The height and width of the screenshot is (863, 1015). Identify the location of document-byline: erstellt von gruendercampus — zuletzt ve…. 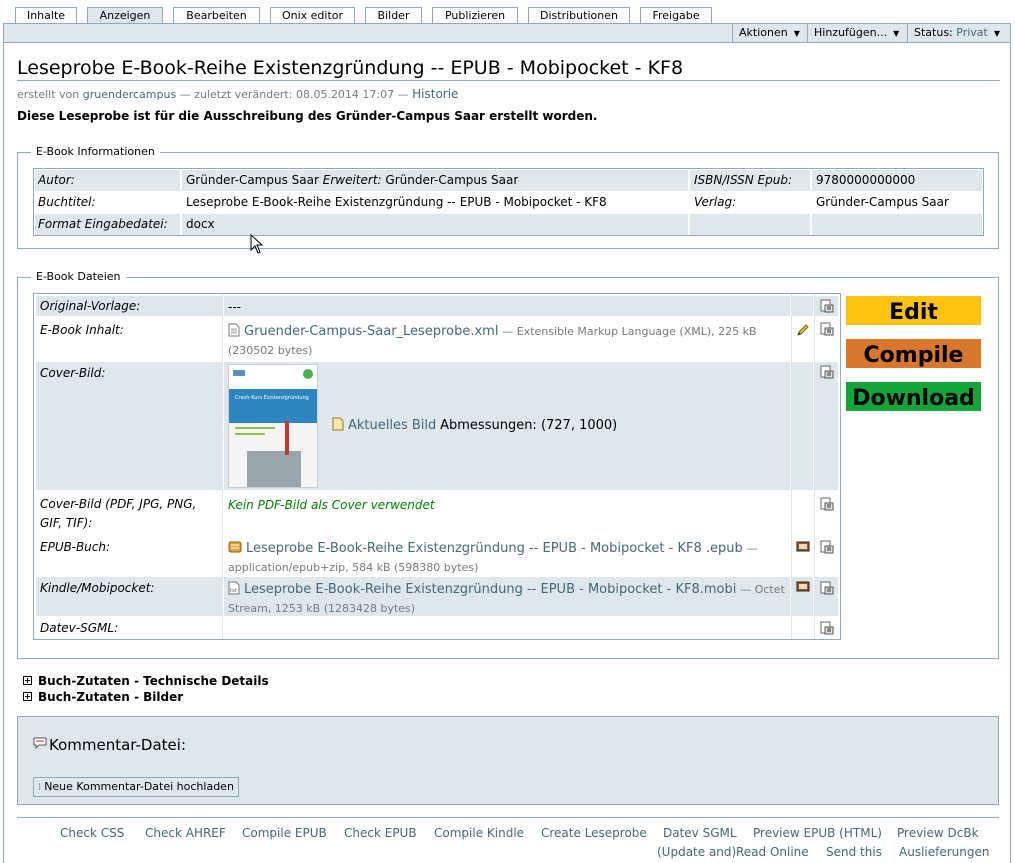
(237, 94).